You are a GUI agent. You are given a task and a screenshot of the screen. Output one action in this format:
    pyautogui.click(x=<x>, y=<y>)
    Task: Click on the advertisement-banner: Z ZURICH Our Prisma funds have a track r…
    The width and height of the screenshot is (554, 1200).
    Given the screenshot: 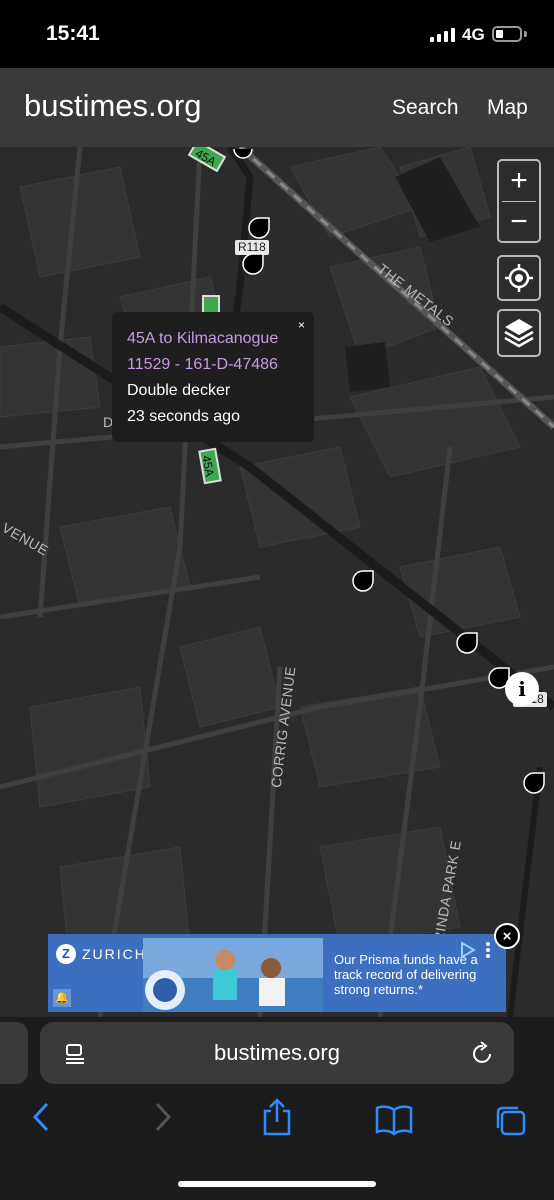 What is the action you would take?
    pyautogui.click(x=277, y=973)
    